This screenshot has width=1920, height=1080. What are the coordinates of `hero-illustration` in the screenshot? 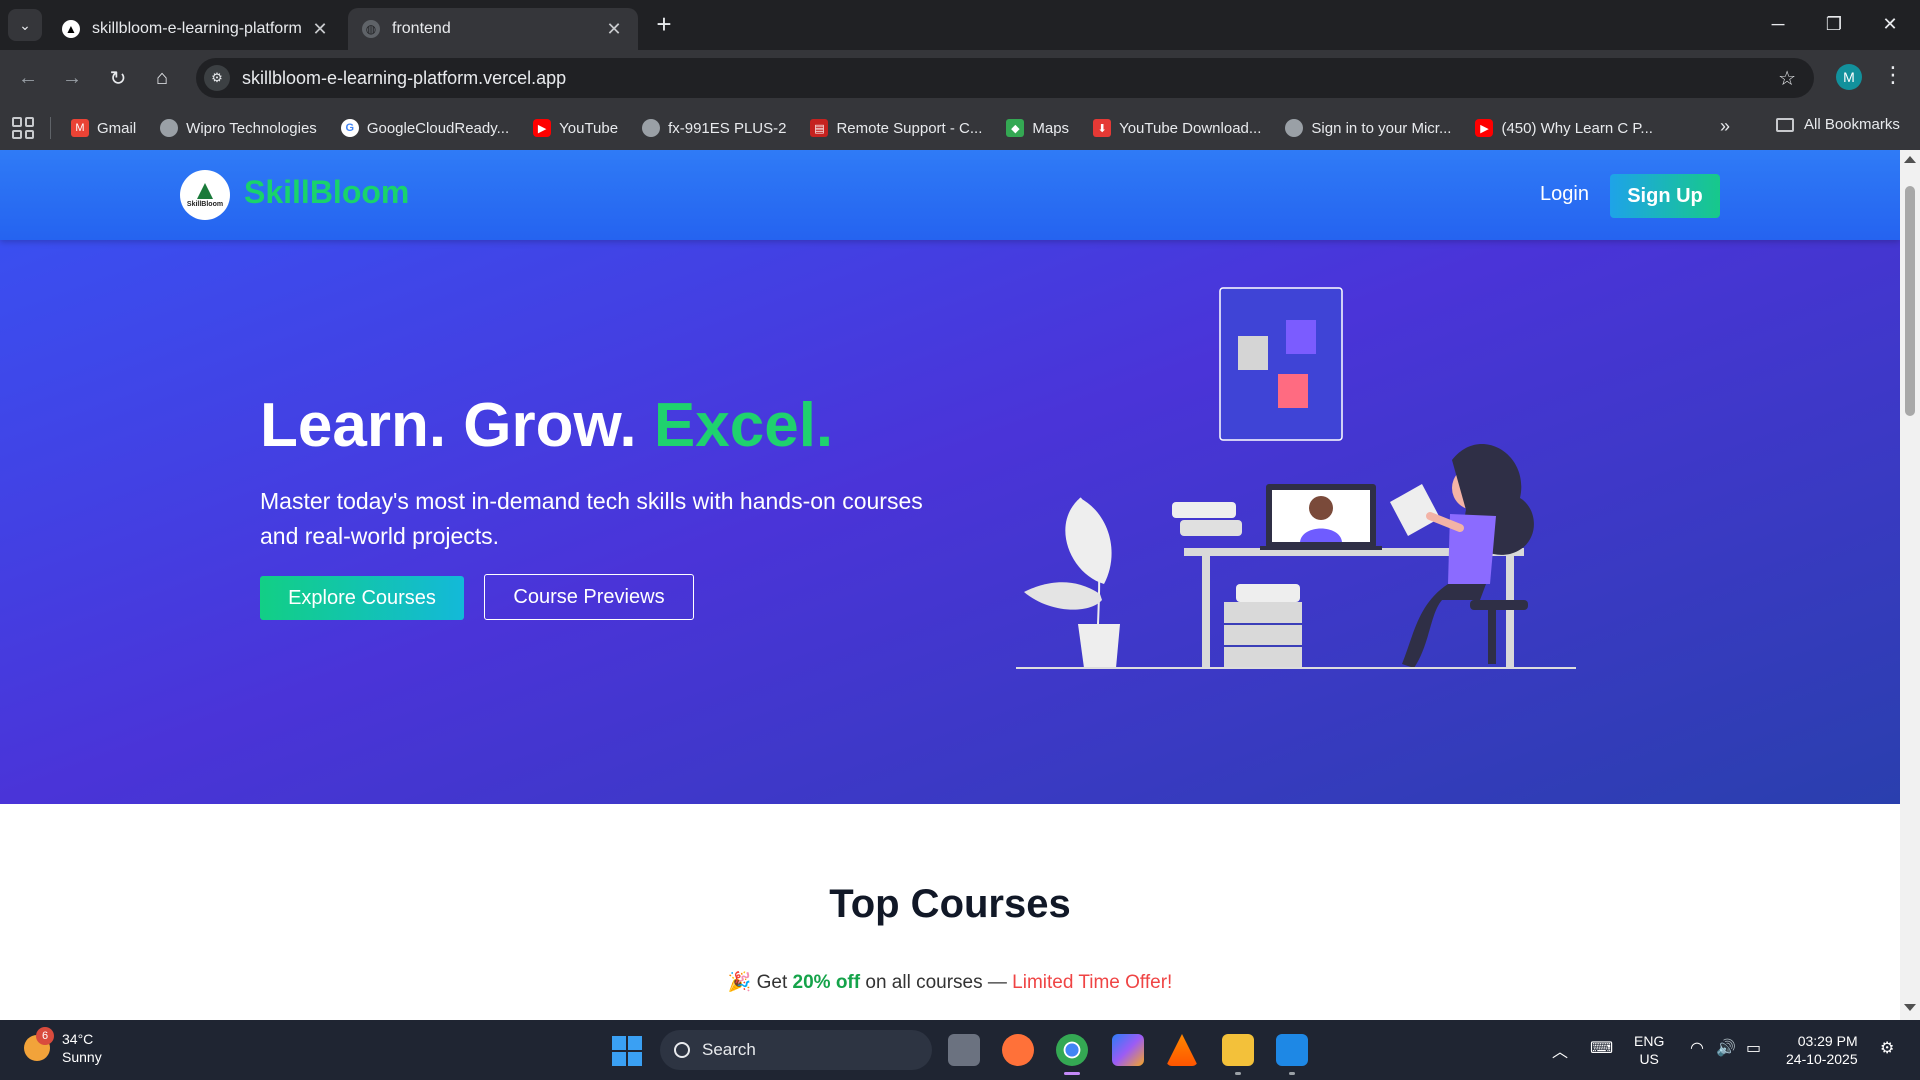 It's located at (1296, 478).